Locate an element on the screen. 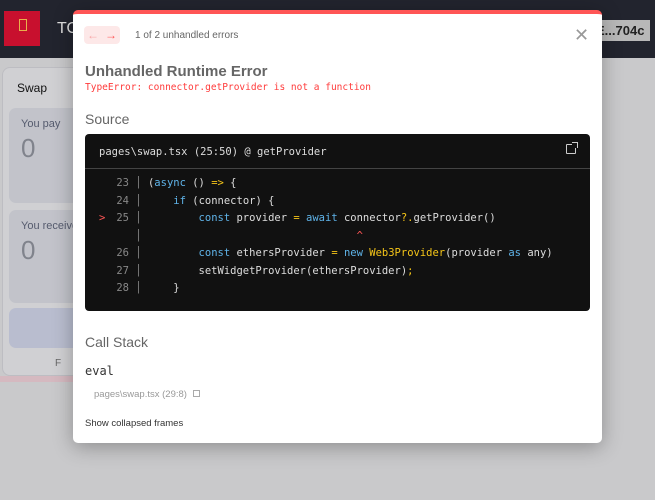 The width and height of the screenshot is (655, 500). code-token: ethersProvider is located at coordinates (281, 253).